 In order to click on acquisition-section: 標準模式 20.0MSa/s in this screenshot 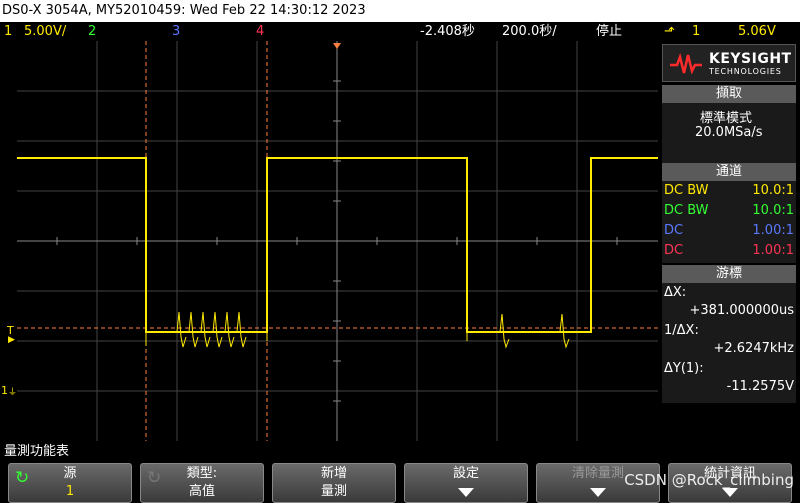, I will do `click(729, 133)`.